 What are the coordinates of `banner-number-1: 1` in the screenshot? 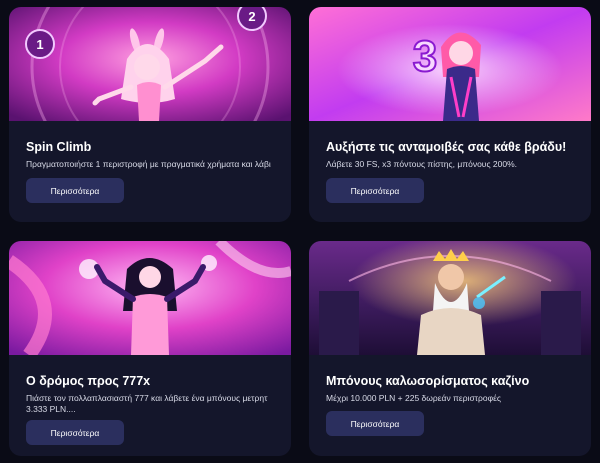 It's located at (39, 44).